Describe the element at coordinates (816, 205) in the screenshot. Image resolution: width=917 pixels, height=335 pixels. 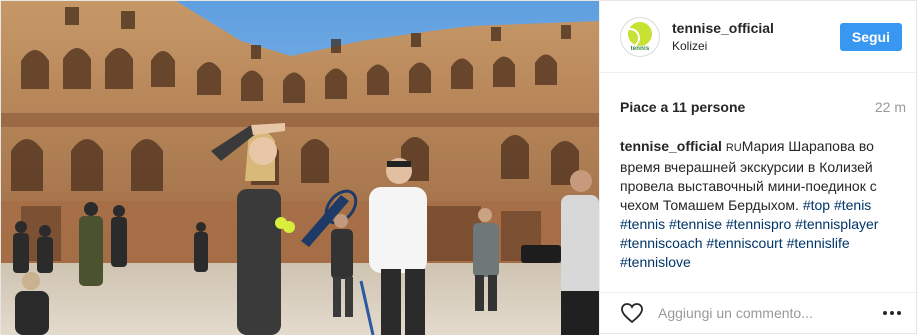
I see `hashtag: #top` at that location.